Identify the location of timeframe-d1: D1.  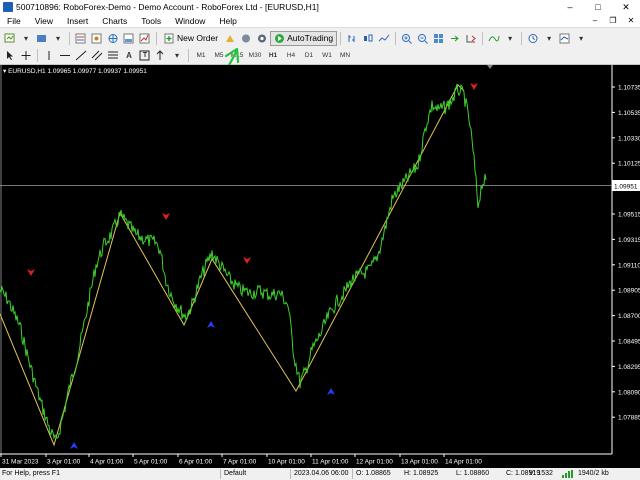
(309, 56).